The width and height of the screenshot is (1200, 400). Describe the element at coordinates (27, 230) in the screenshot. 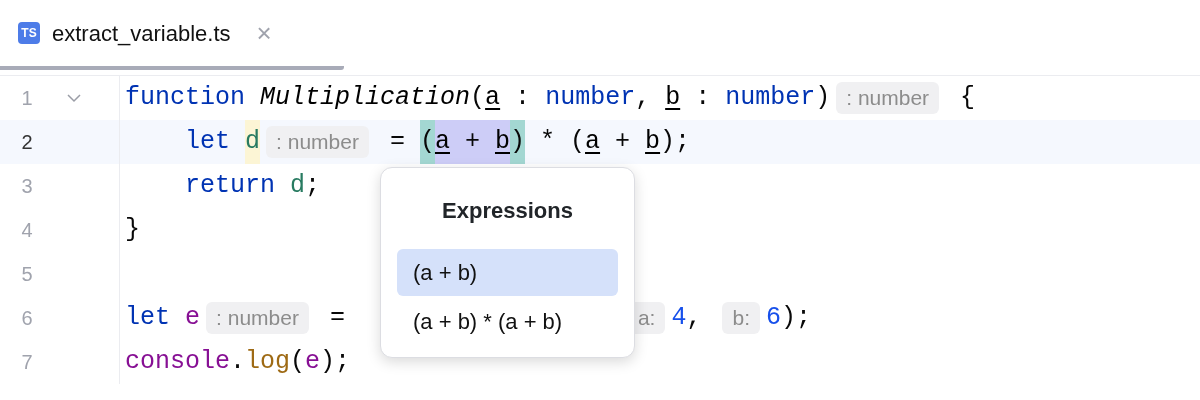

I see `line-number: 4` at that location.